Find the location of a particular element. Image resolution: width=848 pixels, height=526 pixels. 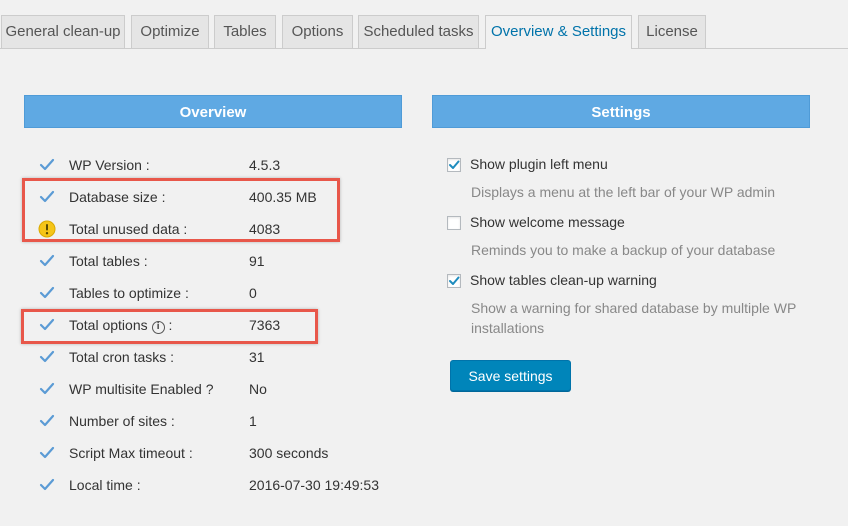

setting-title: Show tables clean-up warning is located at coordinates (563, 280).